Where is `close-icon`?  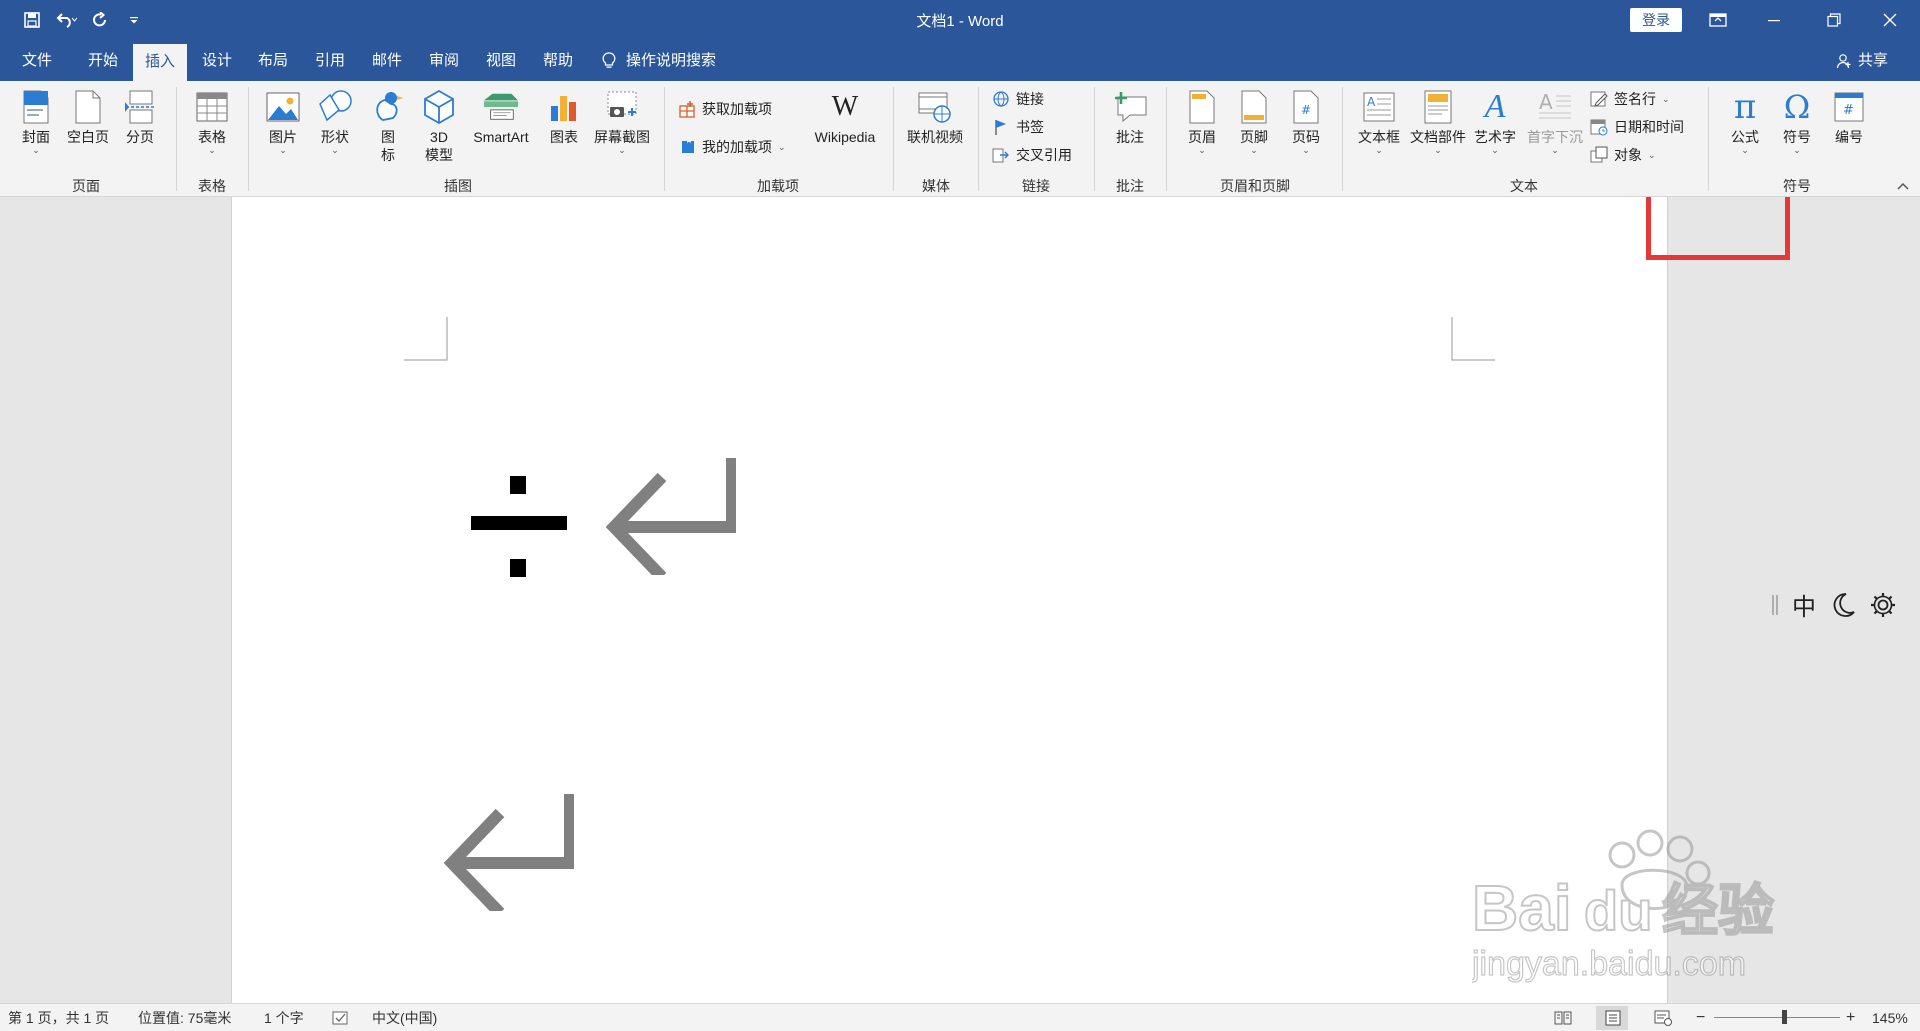
close-icon is located at coordinates (1890, 20).